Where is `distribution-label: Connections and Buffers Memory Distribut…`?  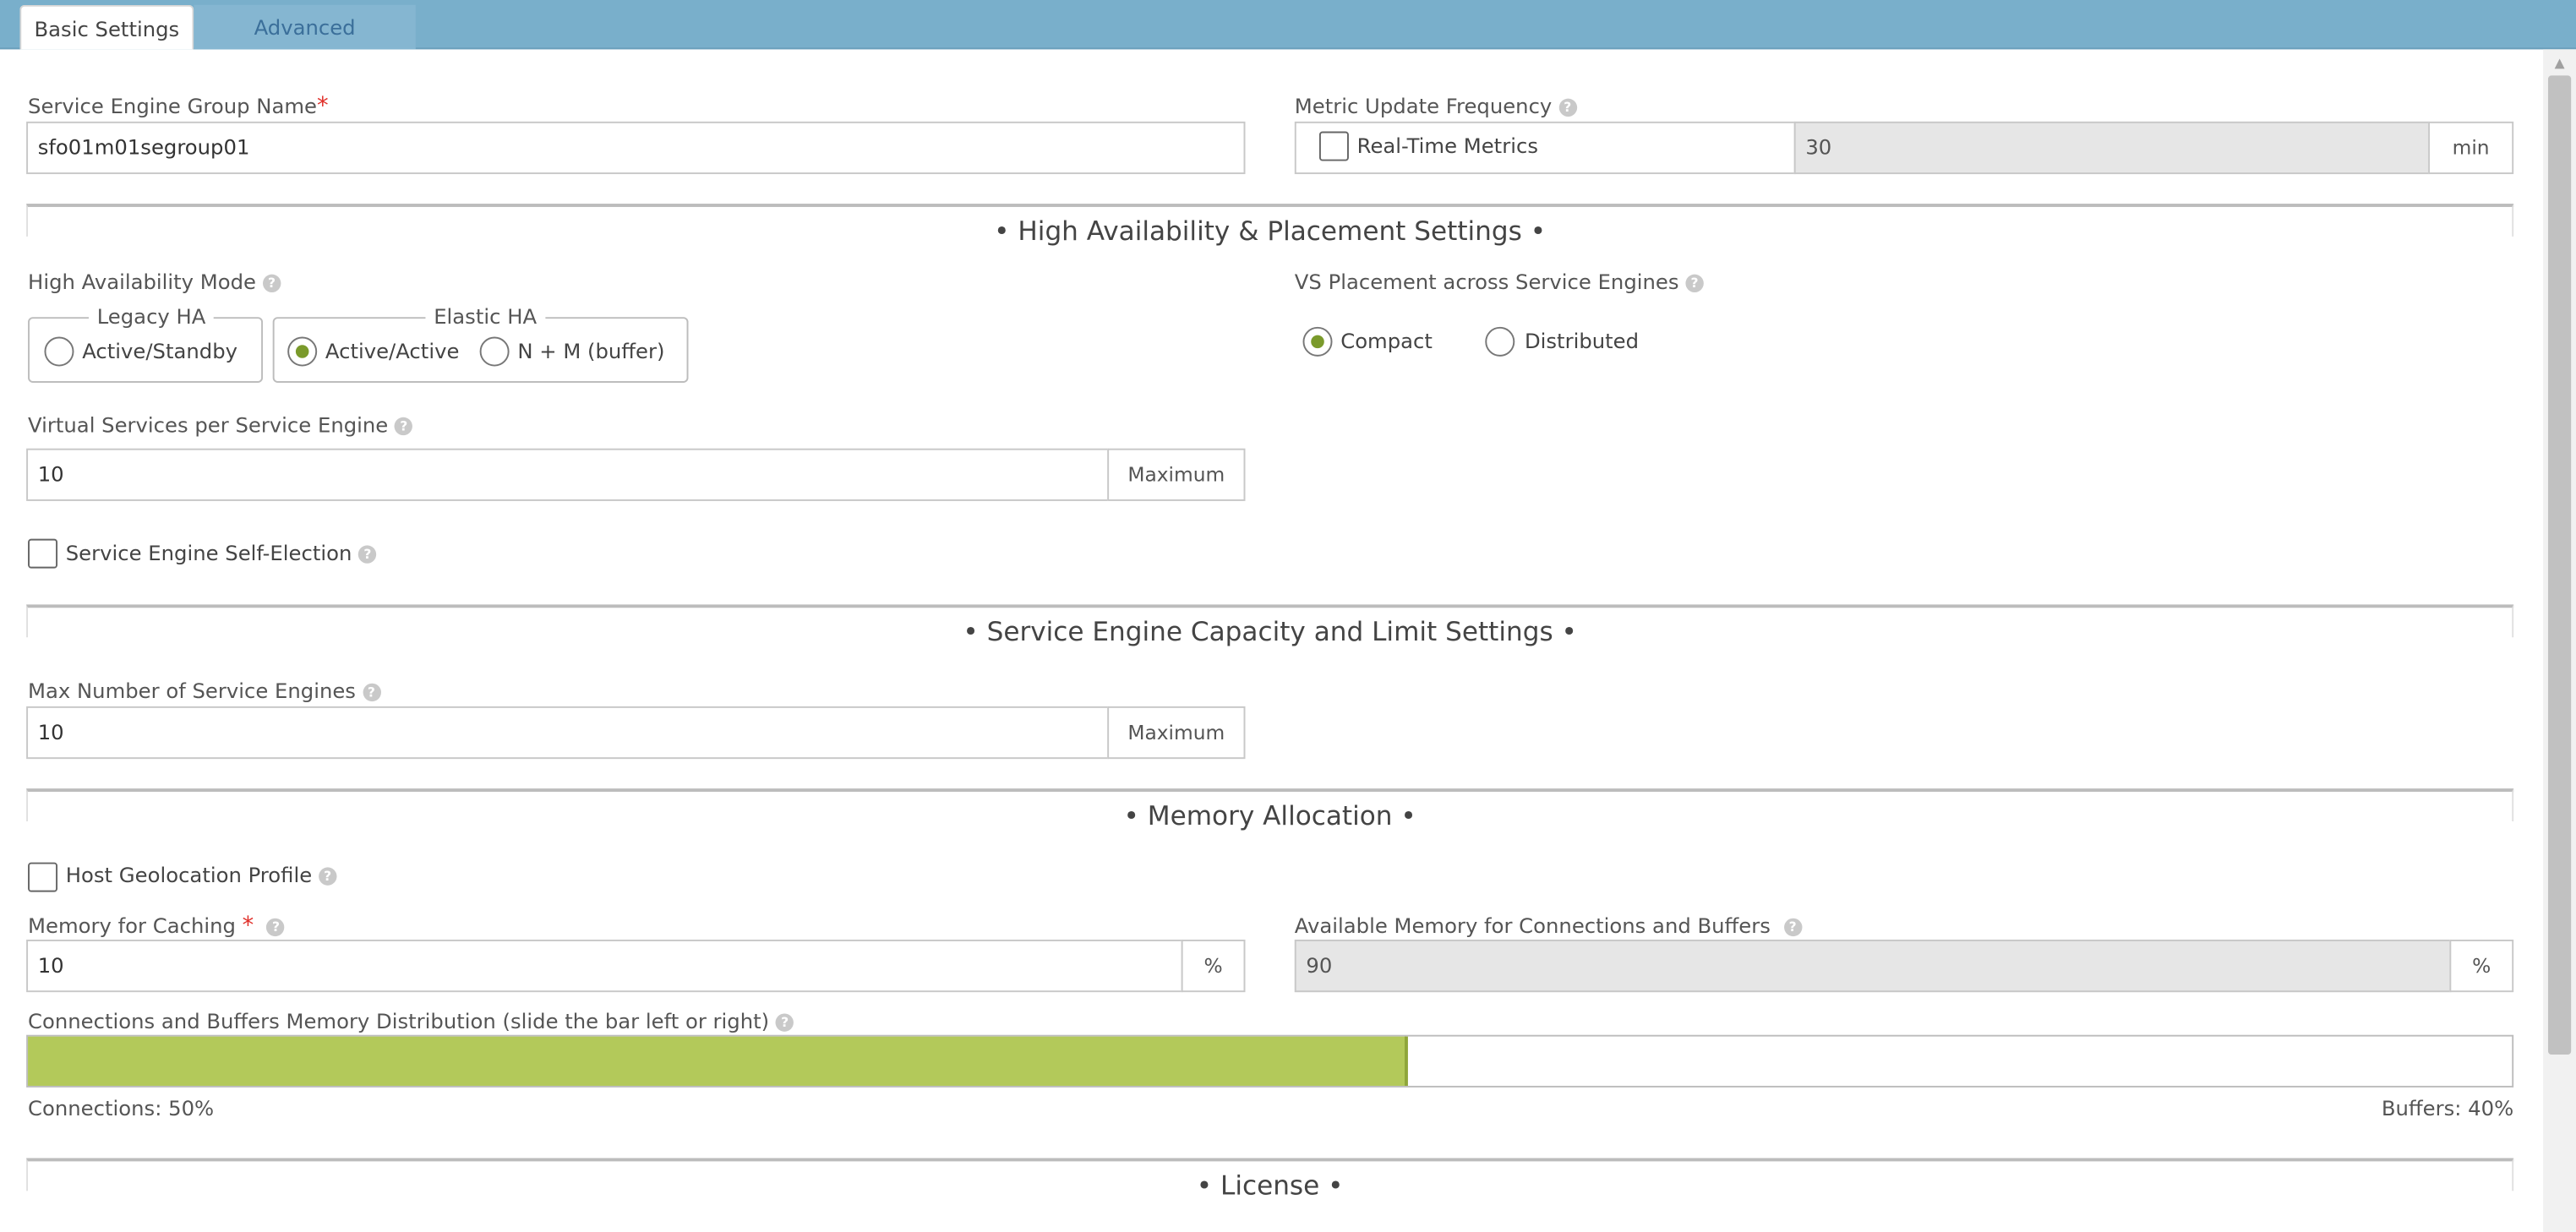 distribution-label: Connections and Buffers Memory Distribut… is located at coordinates (411, 1021).